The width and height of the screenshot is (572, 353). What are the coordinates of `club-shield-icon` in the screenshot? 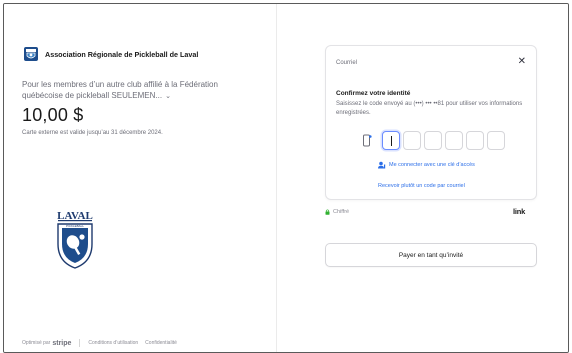 It's located at (31, 54).